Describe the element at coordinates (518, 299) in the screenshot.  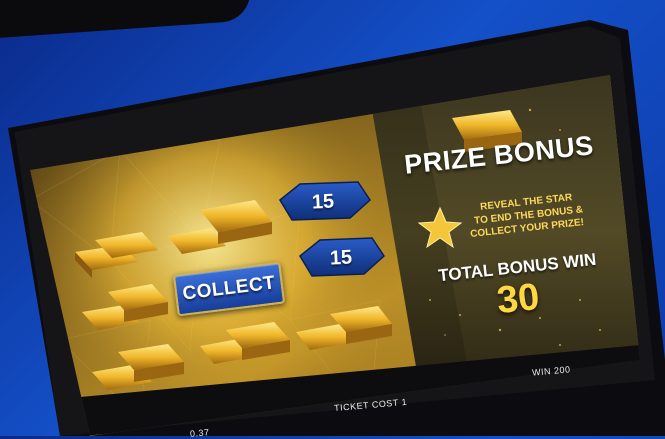
I see `total-bonus-value: 30` at that location.